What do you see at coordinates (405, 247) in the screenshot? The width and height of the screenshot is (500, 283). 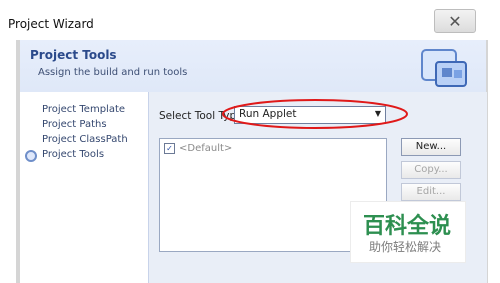 I see `watermark-subtitle: 助你轻松解决` at bounding box center [405, 247].